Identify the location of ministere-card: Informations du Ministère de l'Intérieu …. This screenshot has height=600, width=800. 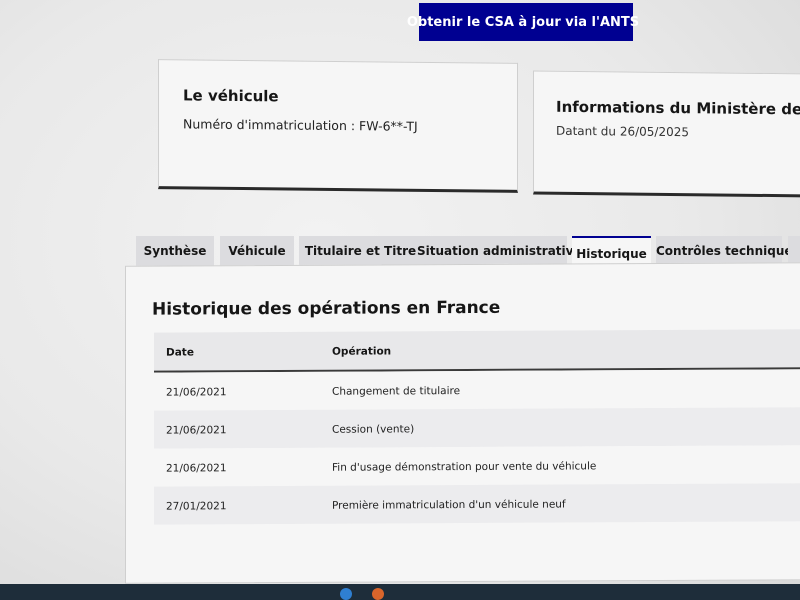
(666, 134).